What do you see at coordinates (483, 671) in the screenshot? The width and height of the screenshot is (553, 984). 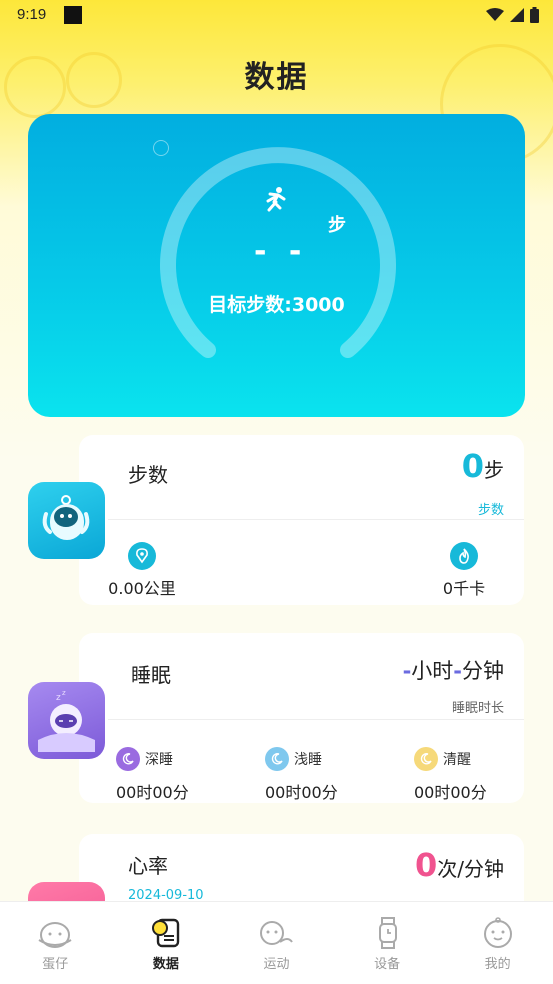 I see `sleep-minutes-unit: 分钟` at bounding box center [483, 671].